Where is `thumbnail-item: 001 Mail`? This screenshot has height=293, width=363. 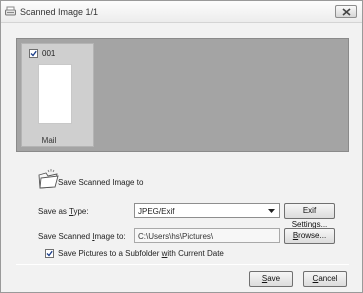 thumbnail-item: 001 Mail is located at coordinates (57, 95).